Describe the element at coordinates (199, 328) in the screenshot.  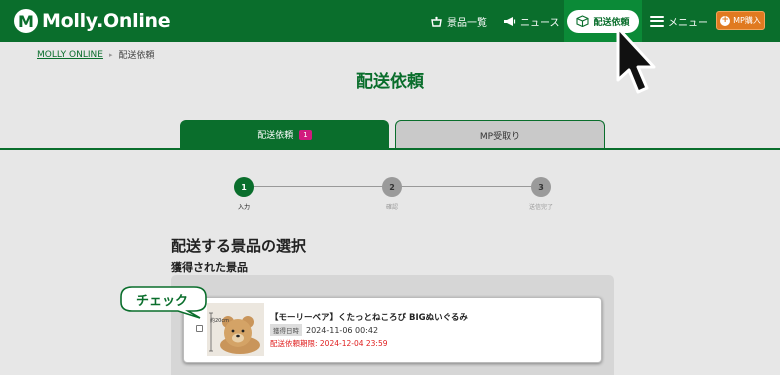
I see `item-checkbox` at that location.